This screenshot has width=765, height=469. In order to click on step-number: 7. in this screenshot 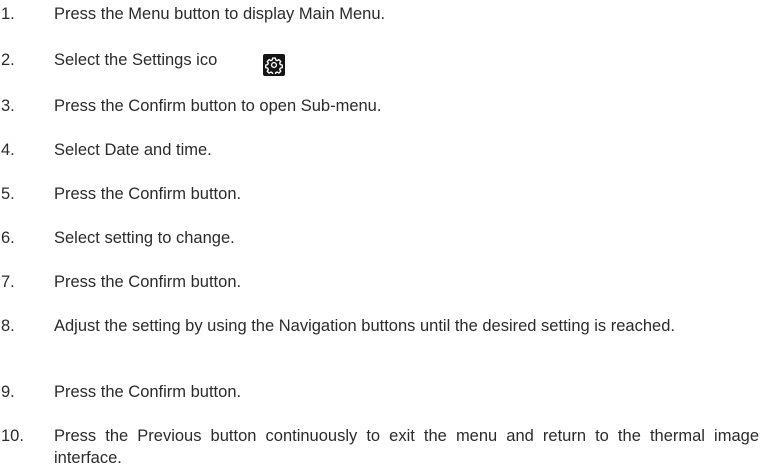, I will do `click(8, 282)`.